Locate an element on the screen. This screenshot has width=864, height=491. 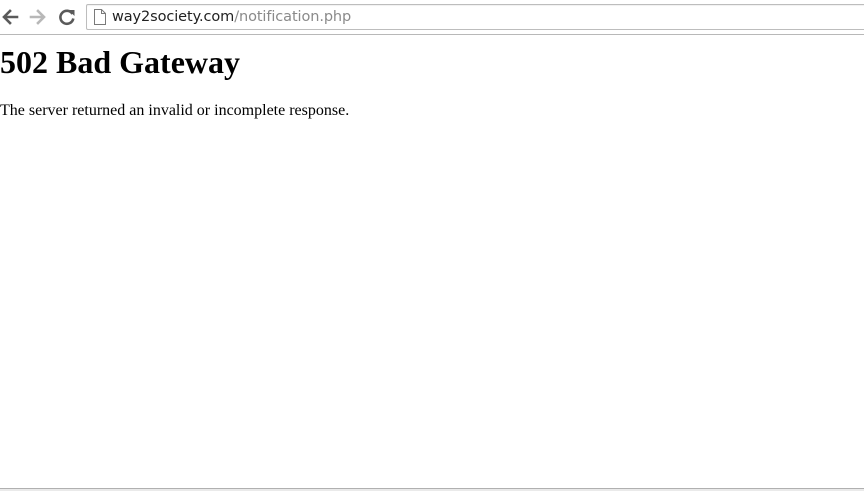
reload-icon is located at coordinates (67, 17).